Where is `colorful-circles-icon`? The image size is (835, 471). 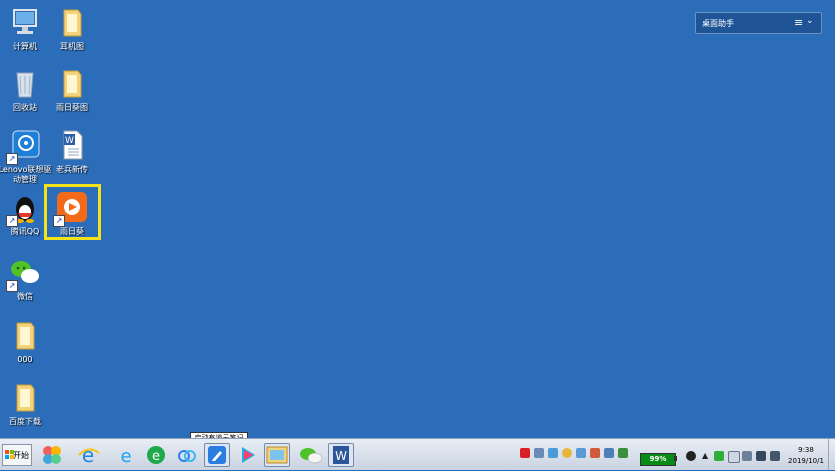 colorful-circles-icon is located at coordinates (52, 455).